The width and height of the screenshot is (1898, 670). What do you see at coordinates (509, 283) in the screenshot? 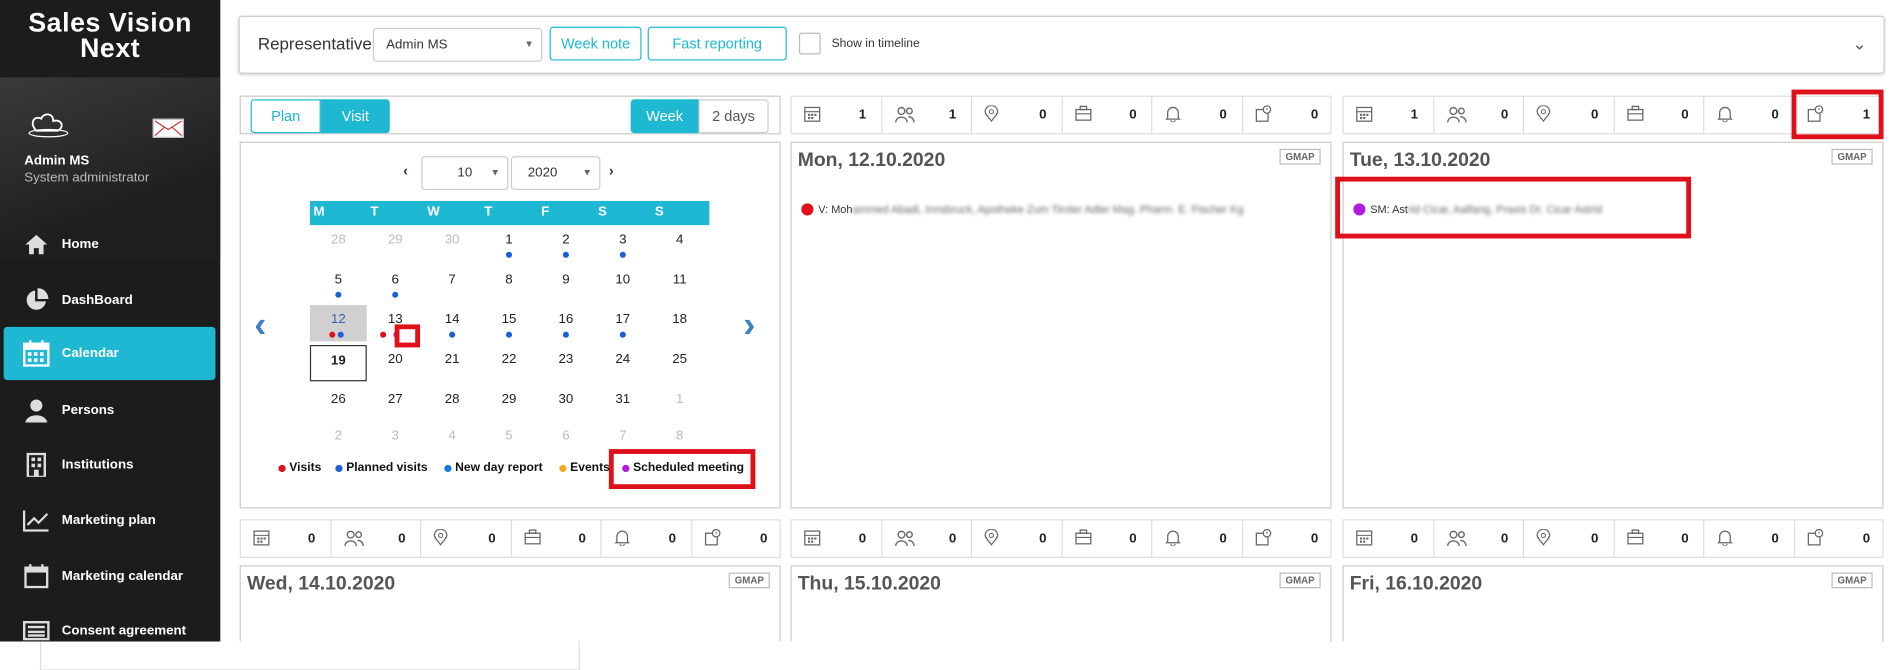
I see `calendar-day: 8` at bounding box center [509, 283].